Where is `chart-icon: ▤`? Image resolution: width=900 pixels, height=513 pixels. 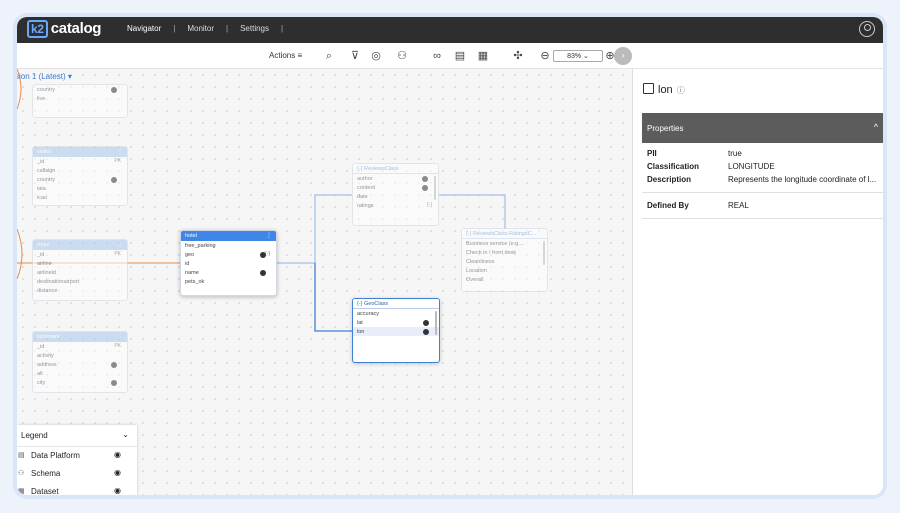
chart-icon: ▤ is located at coordinates (460, 56).